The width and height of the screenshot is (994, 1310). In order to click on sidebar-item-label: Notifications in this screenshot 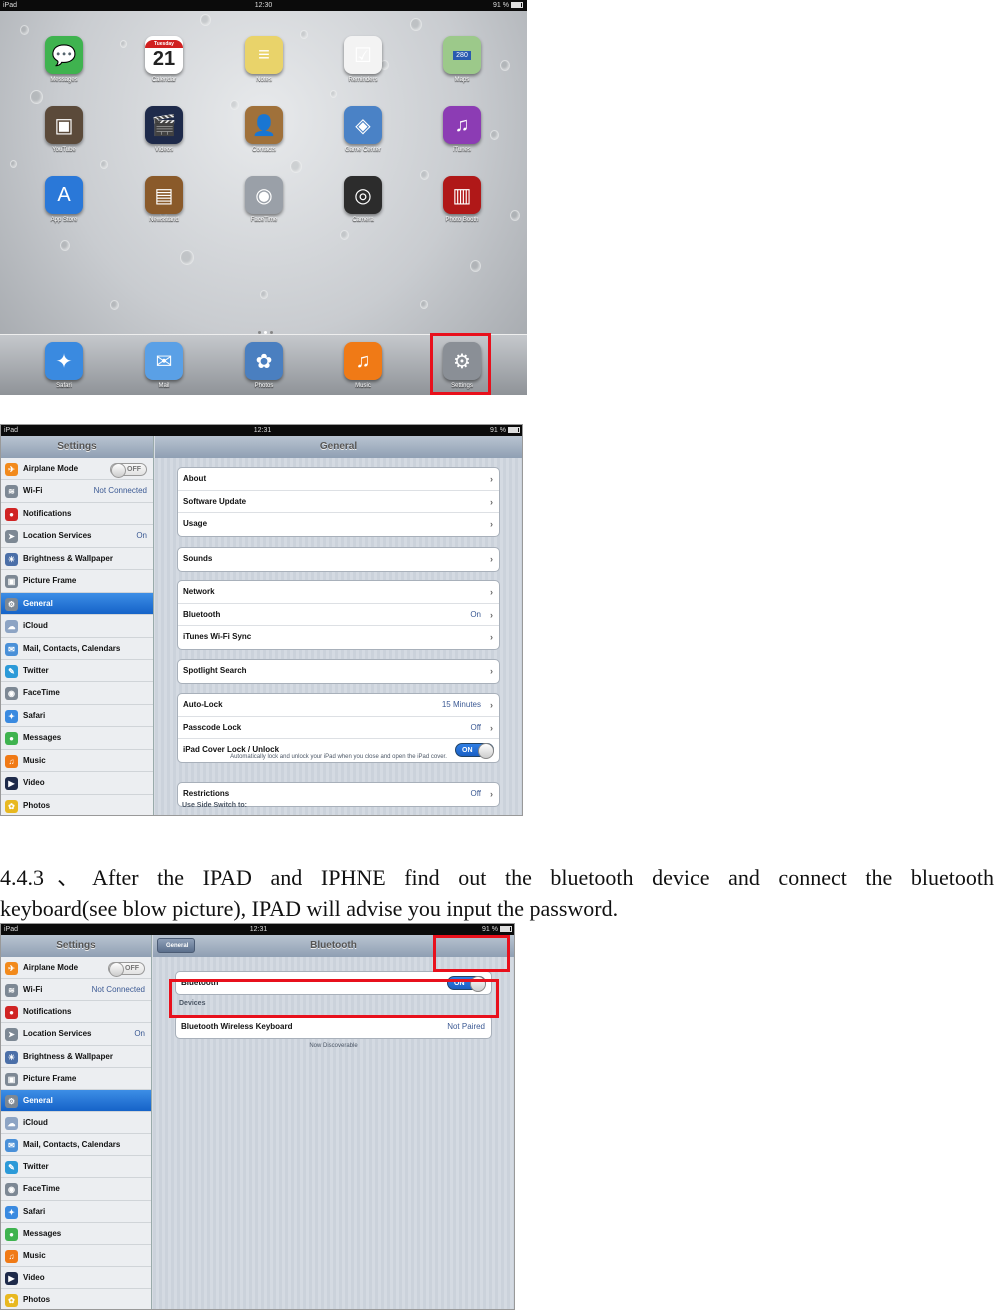, I will do `click(47, 513)`.